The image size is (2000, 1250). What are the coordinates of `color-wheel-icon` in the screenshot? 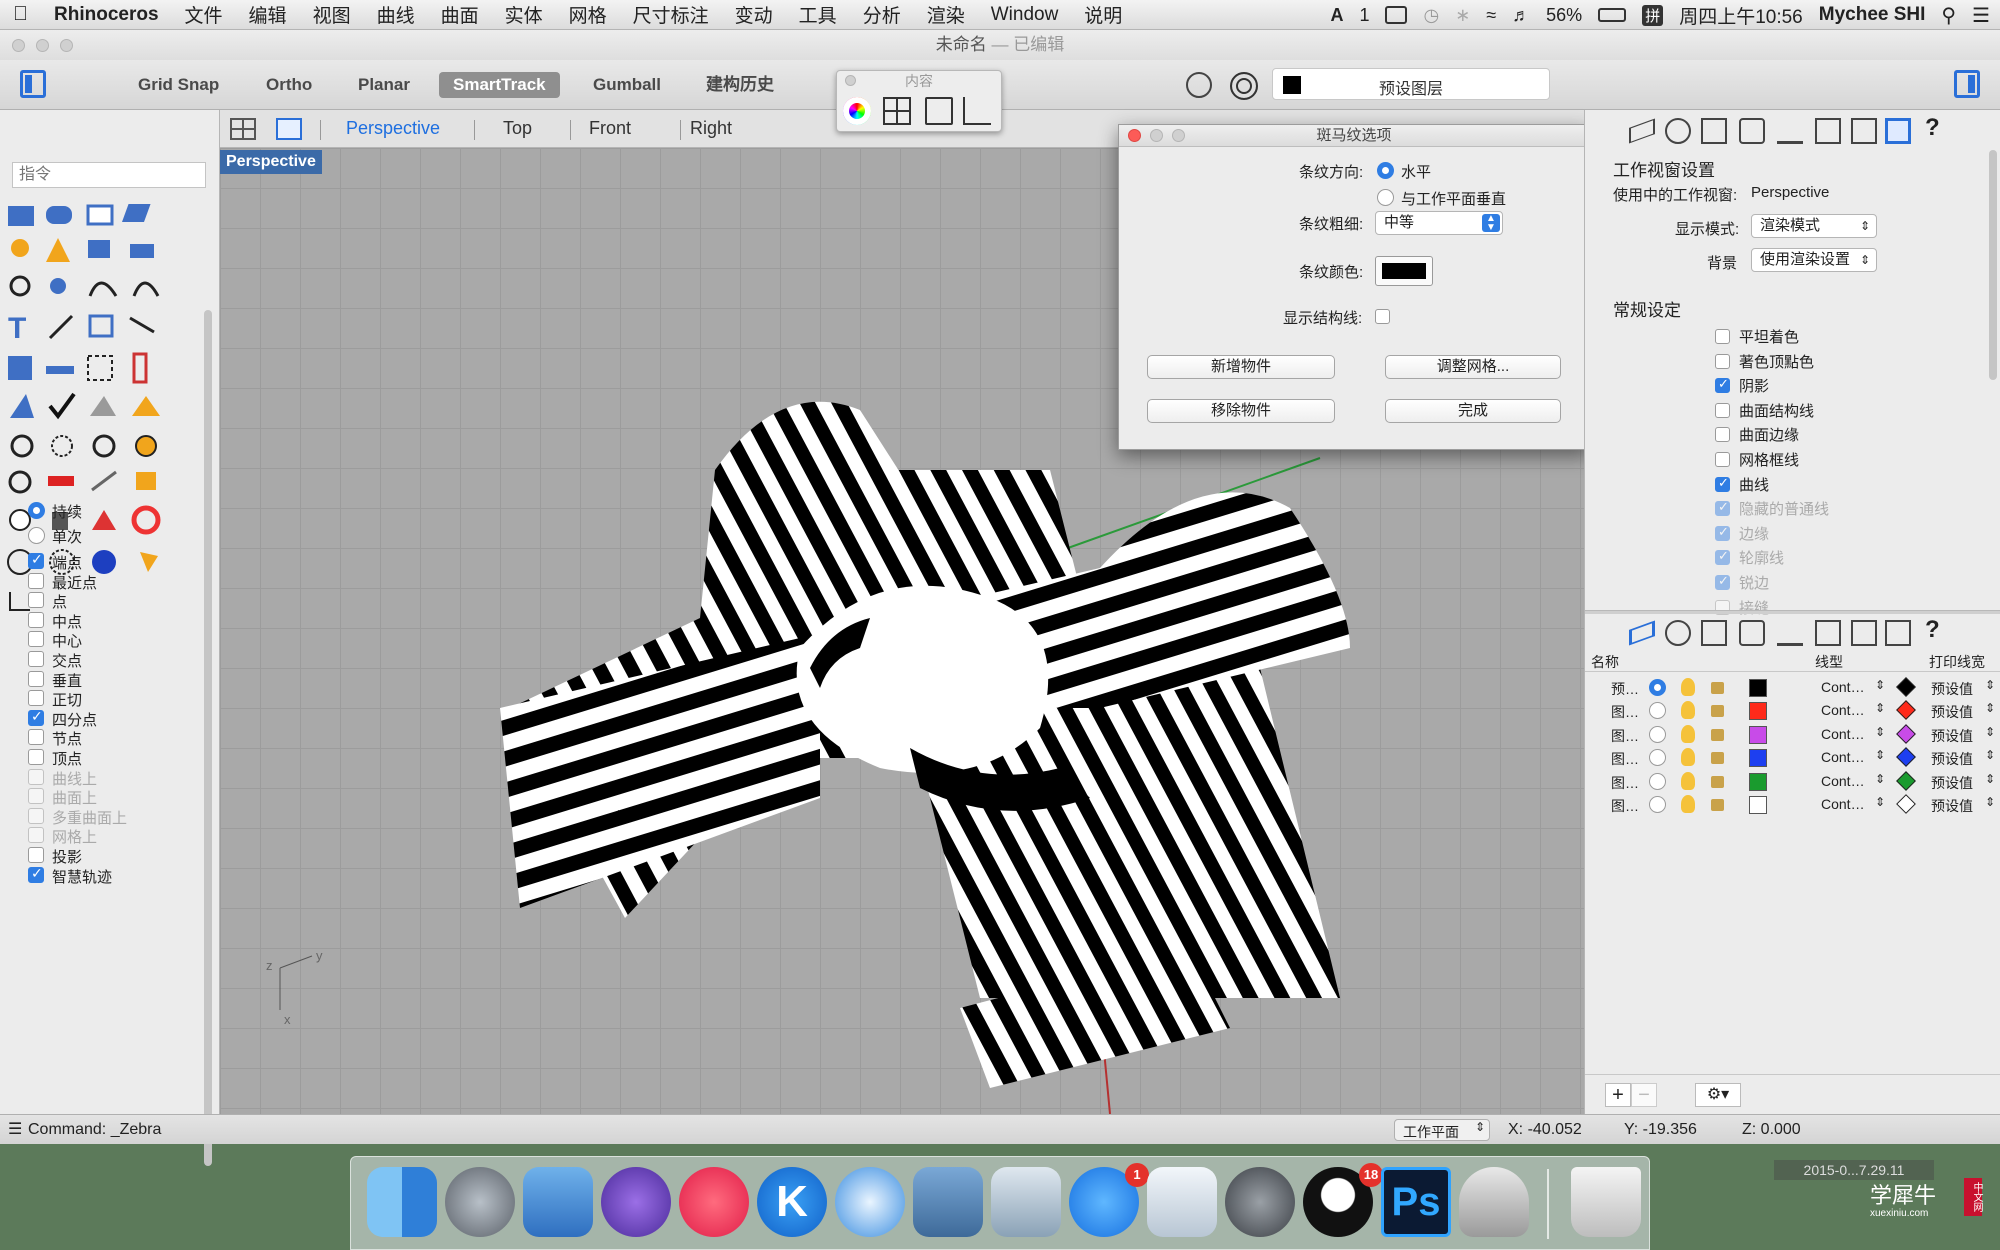 It's located at (857, 111).